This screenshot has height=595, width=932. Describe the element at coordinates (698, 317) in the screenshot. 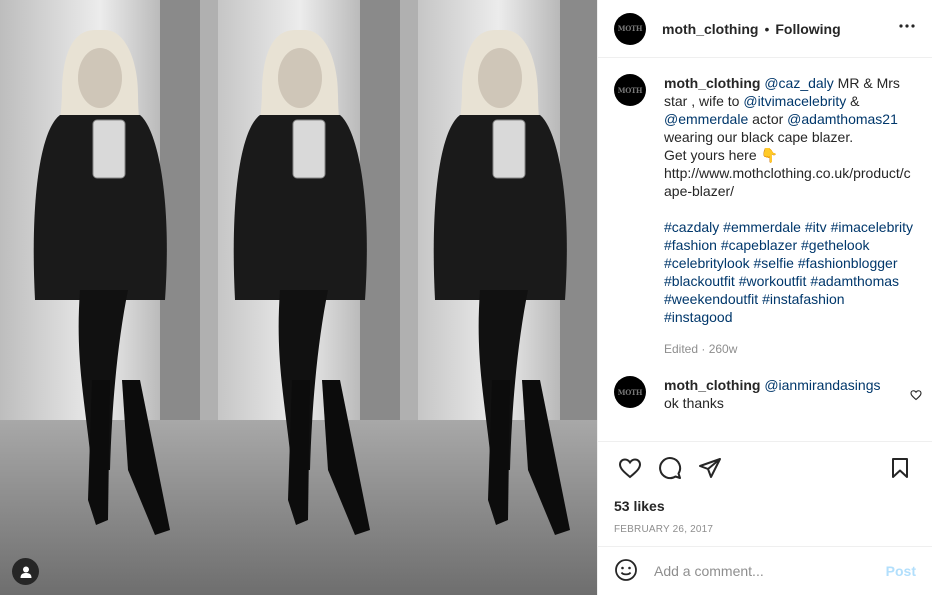

I see `hashtag-link: #instagood` at that location.